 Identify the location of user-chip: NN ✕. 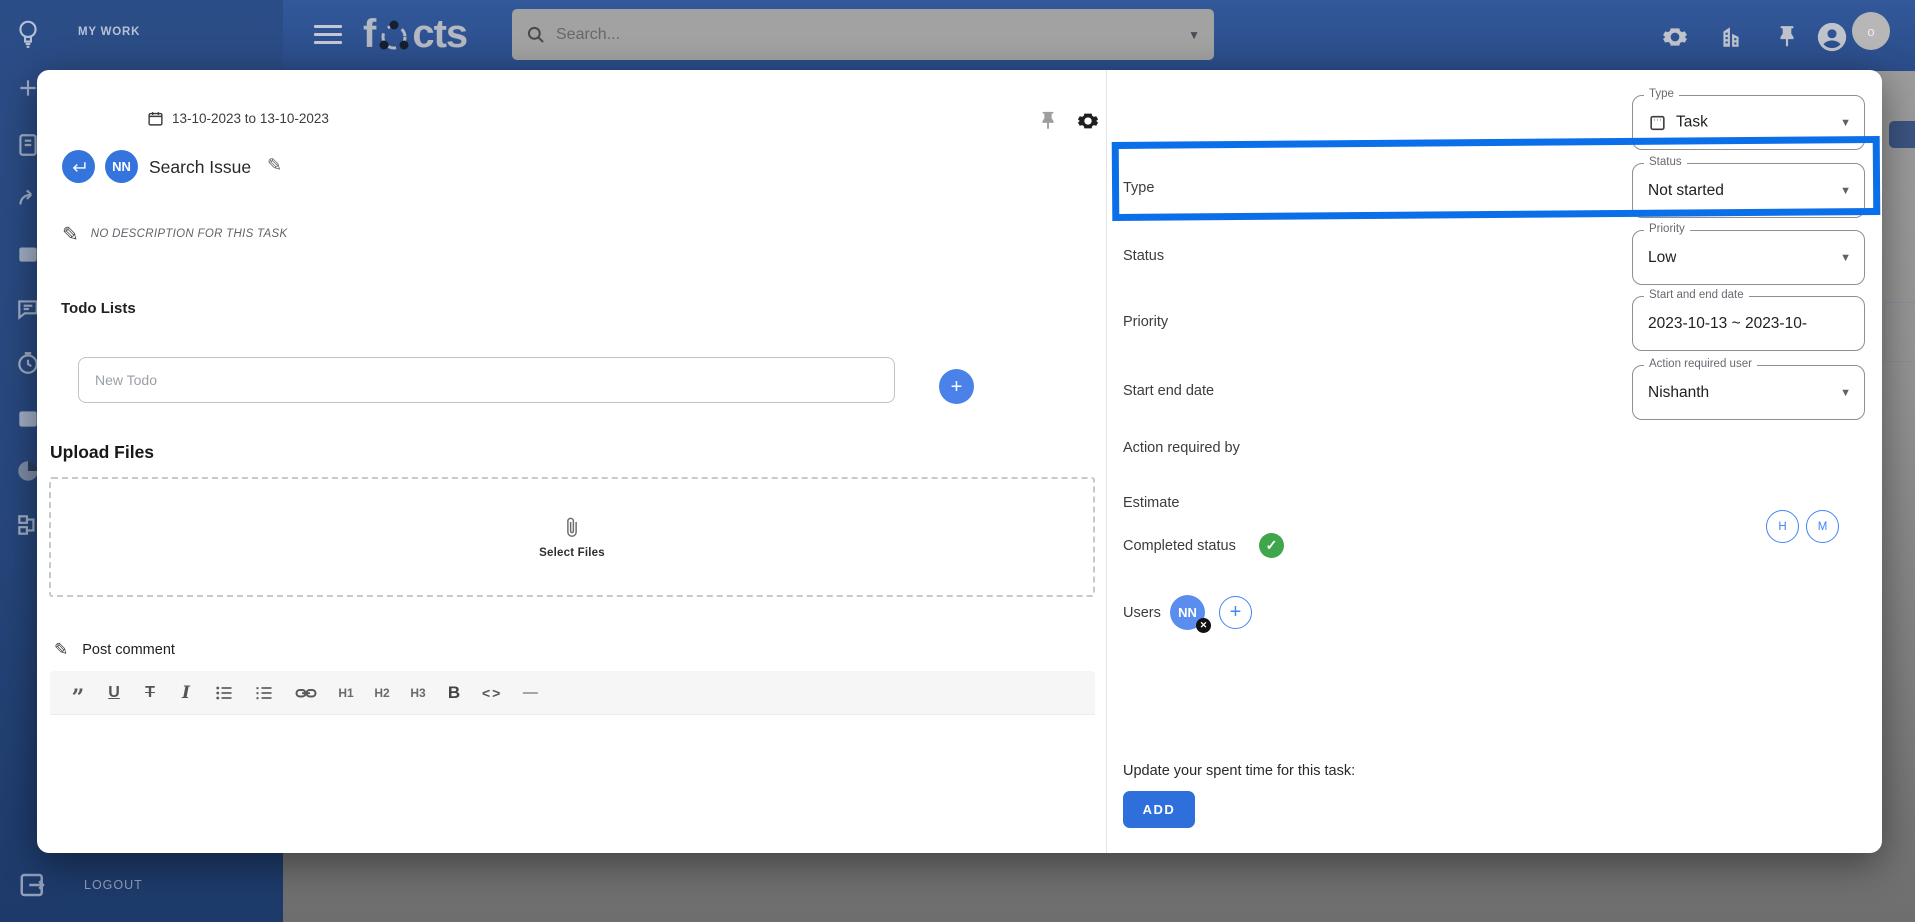
(1190, 614).